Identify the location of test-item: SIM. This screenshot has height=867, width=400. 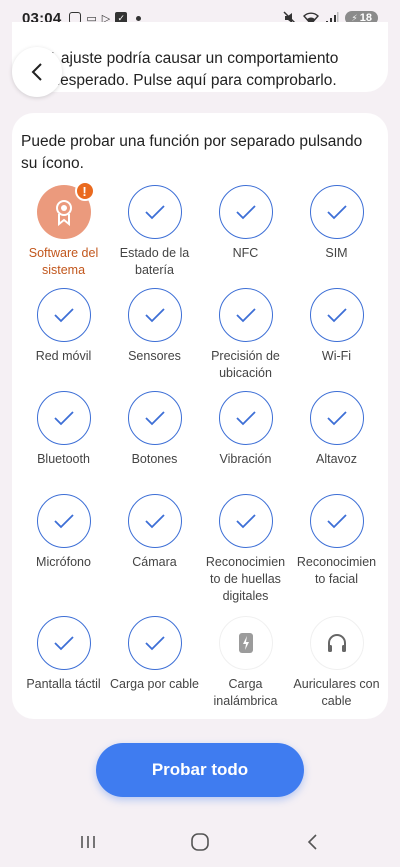
(336, 236).